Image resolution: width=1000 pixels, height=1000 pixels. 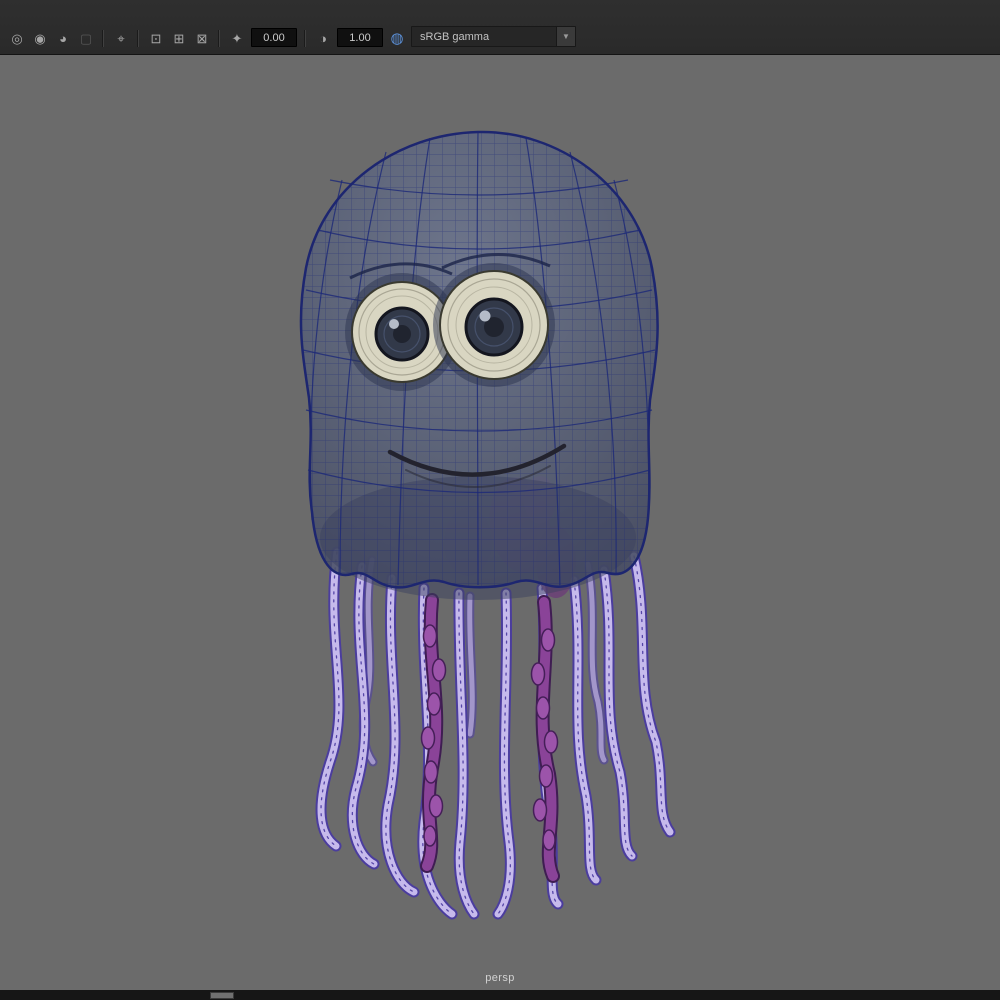 I want to click on multisample-icon: ▢, so click(x=86, y=38).